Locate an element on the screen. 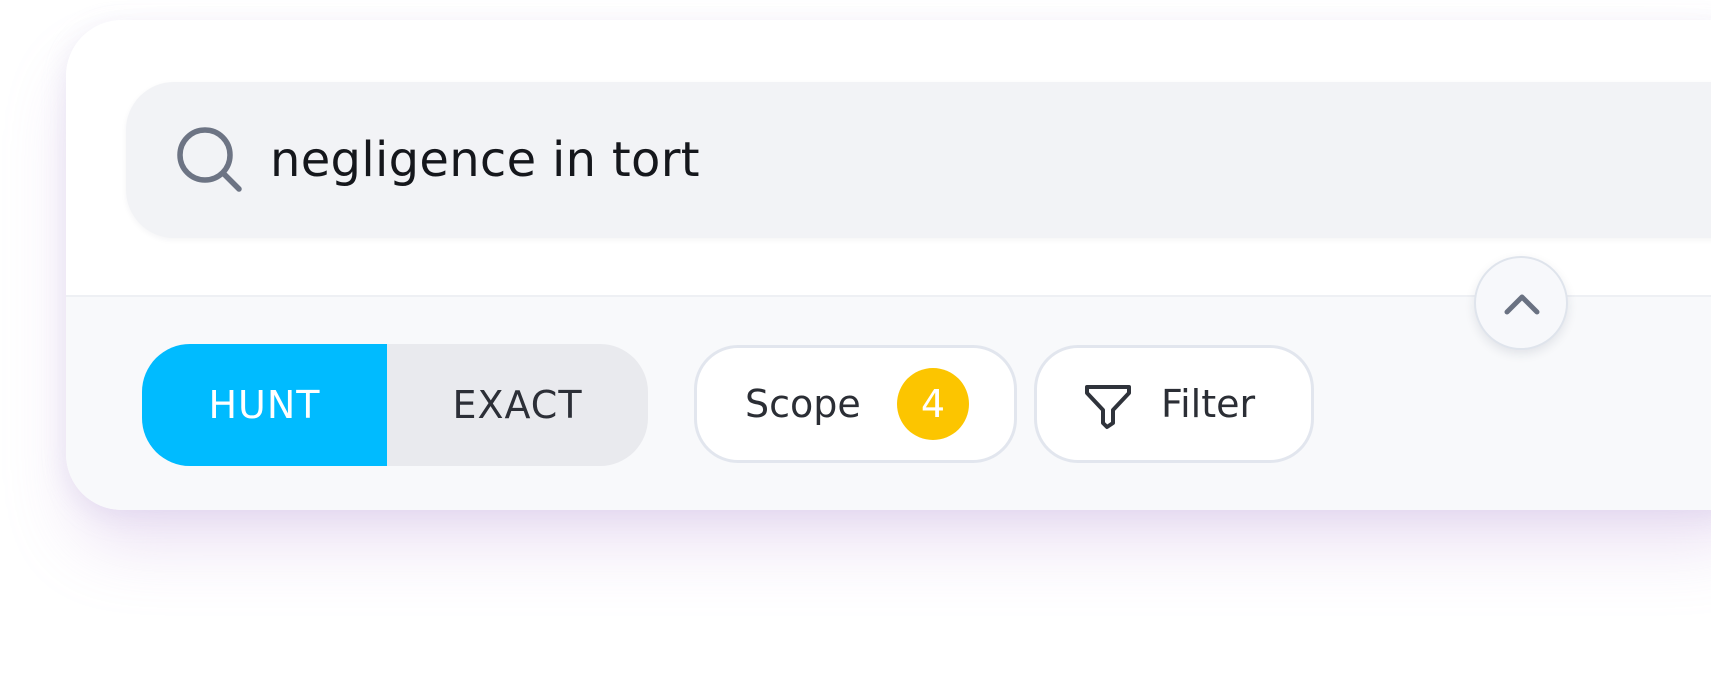  search-mode-toggle: HUNT EXACT is located at coordinates (395, 405).